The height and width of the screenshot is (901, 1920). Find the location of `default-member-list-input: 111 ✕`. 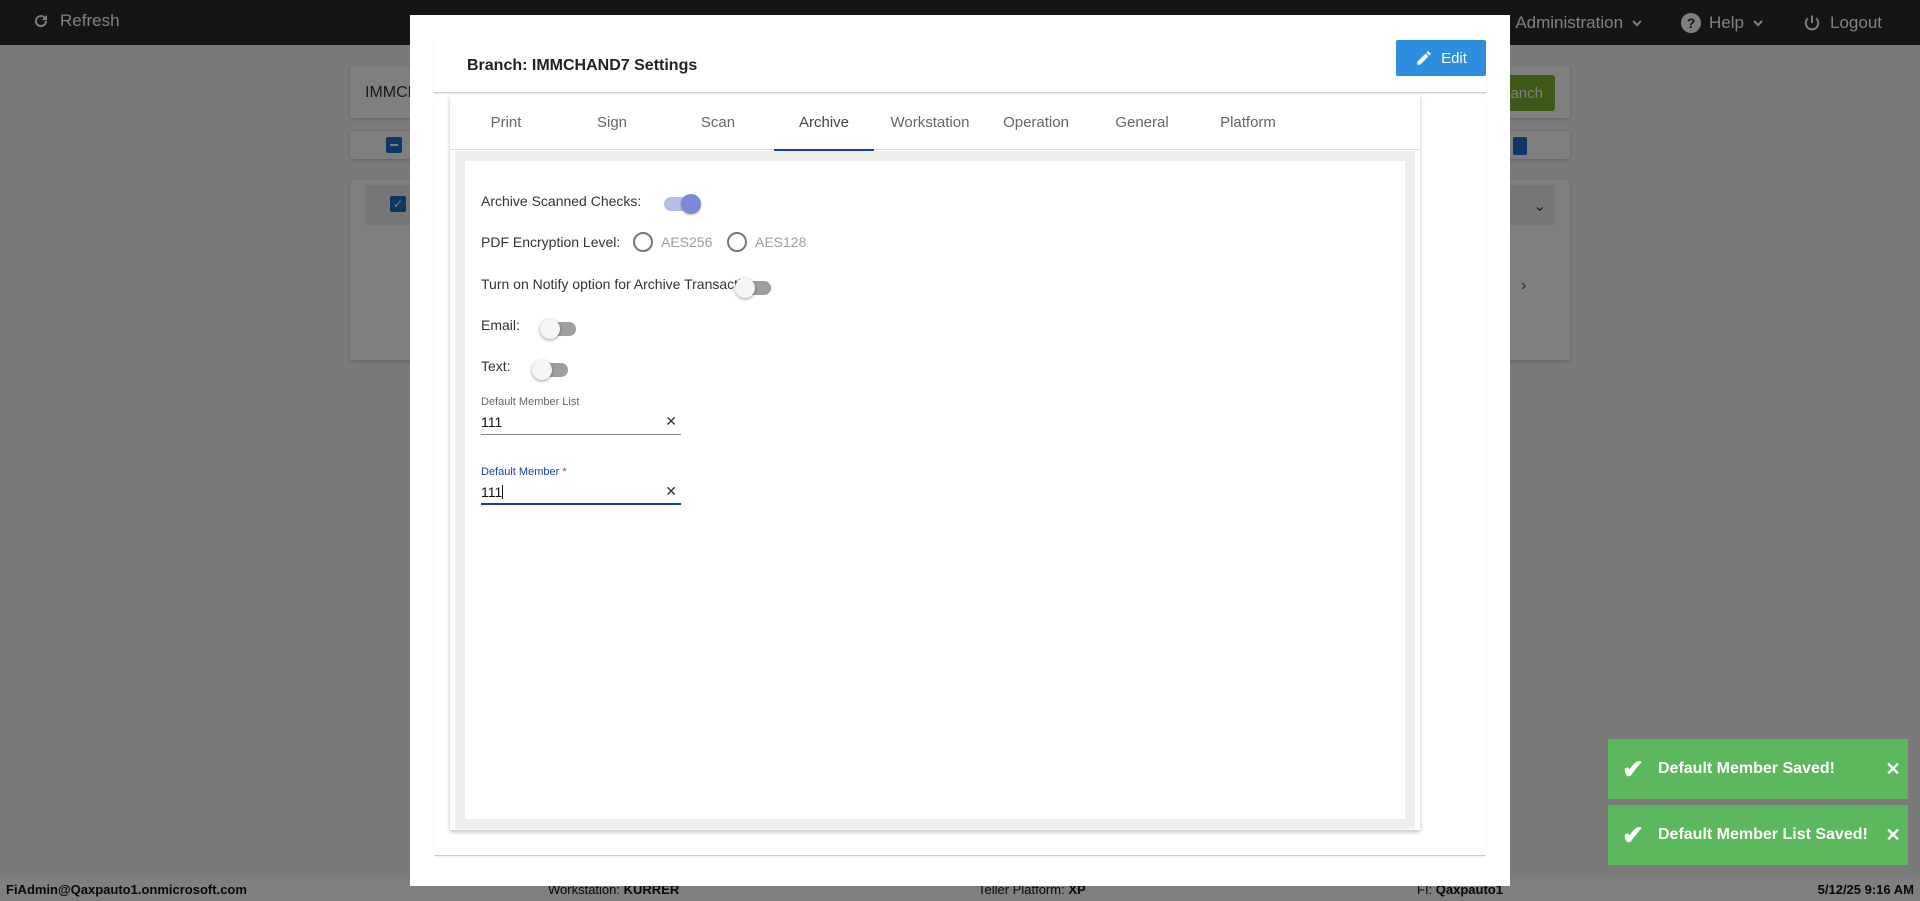

default-member-list-input: 111 ✕ is located at coordinates (581, 423).